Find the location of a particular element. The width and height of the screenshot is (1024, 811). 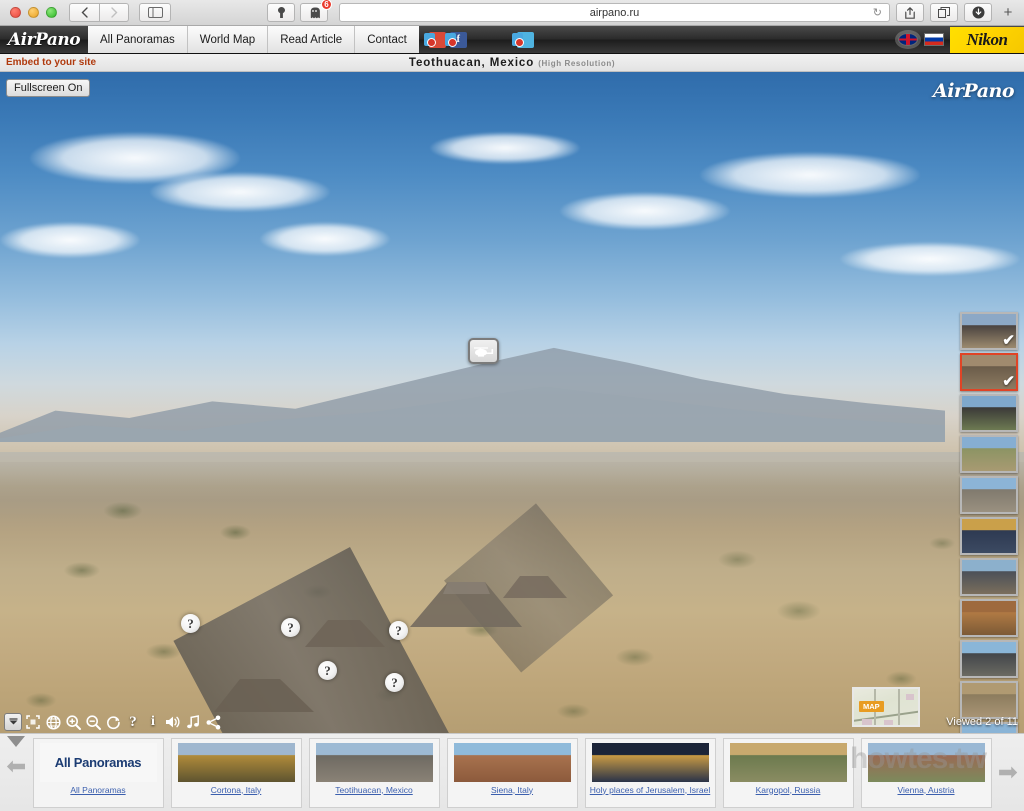

gallery-card: Vienna, Austria is located at coordinates (926, 772).